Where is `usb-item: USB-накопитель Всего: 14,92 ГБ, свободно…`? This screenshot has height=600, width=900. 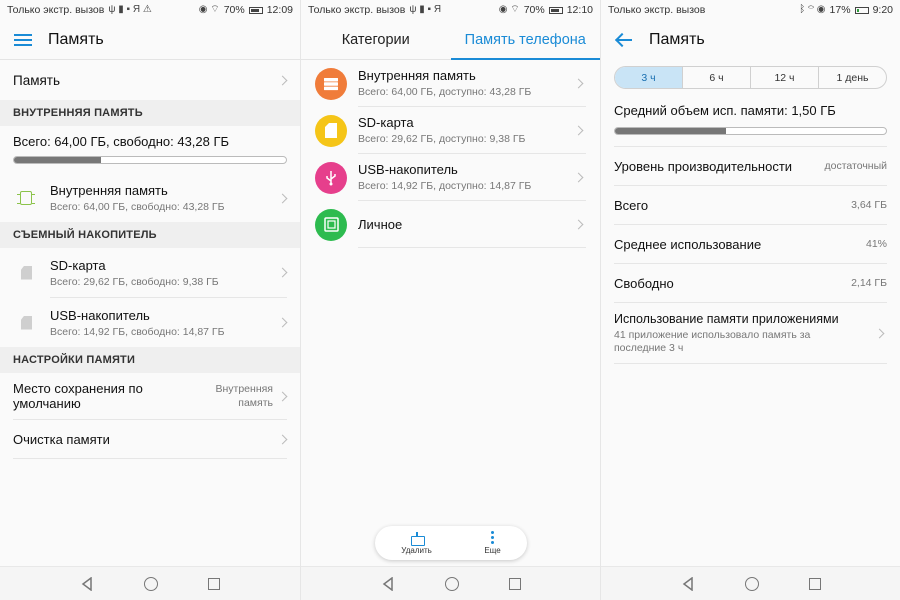
usb-item: USB-накопитель Всего: 14,92 ГБ, свободно… is located at coordinates (150, 322).